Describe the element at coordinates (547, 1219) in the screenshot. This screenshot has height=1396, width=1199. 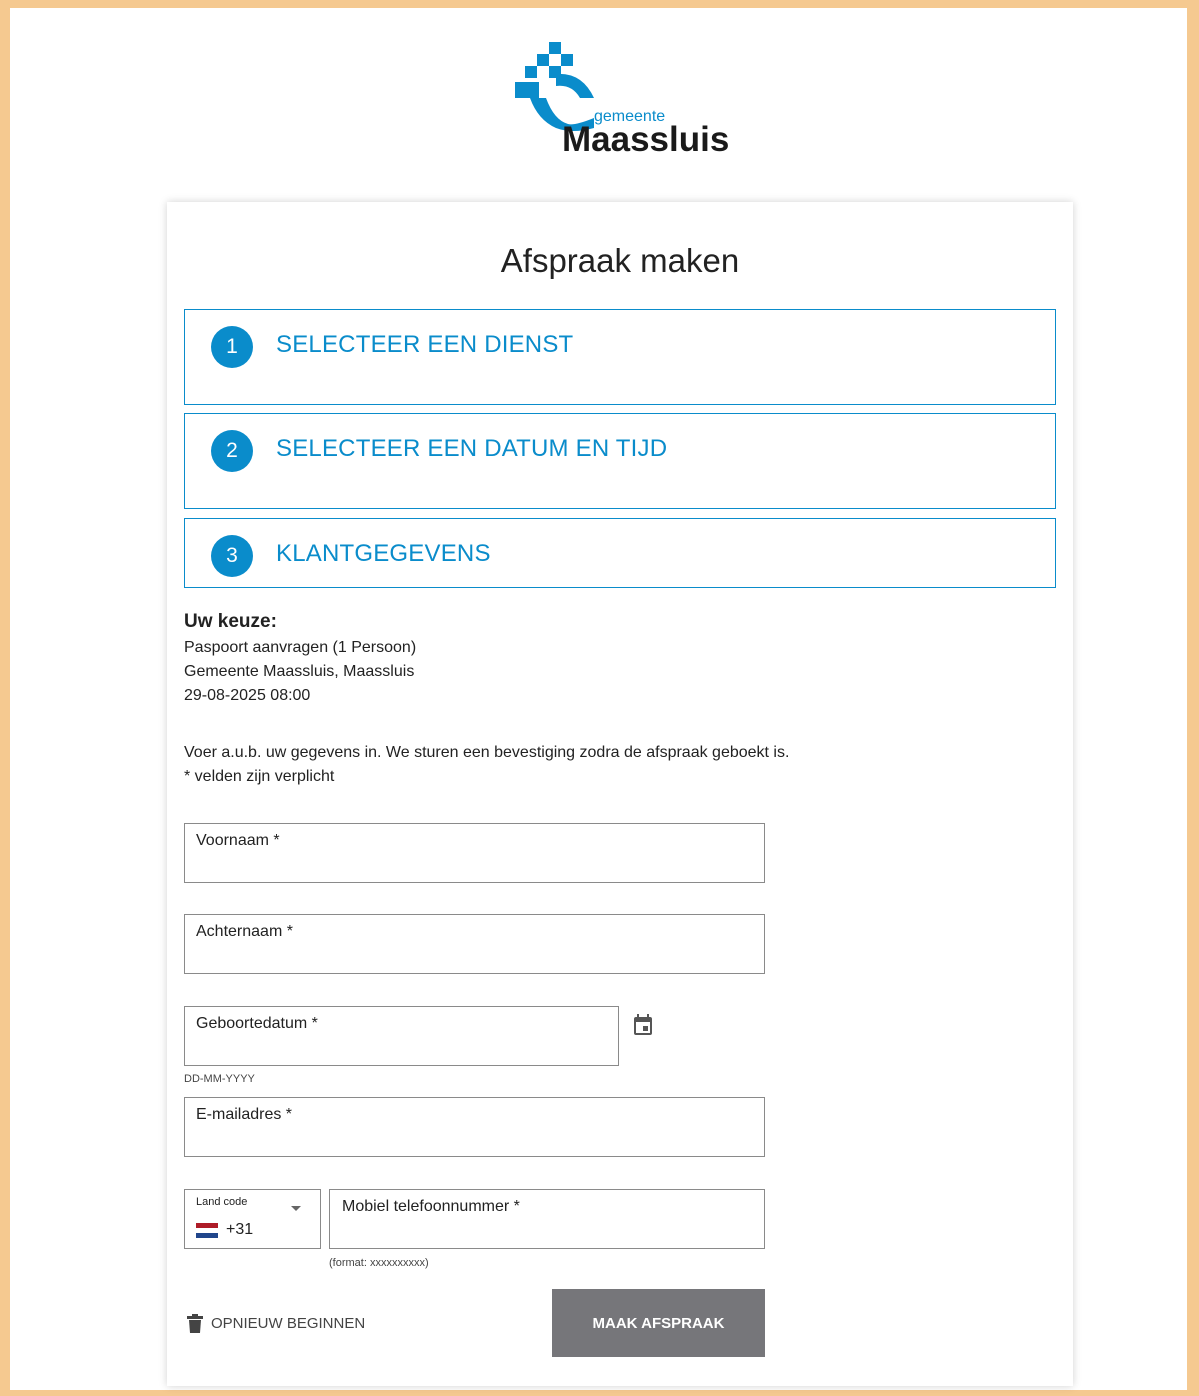
I see `phone-field: Mobiel telefoonnummer *` at that location.